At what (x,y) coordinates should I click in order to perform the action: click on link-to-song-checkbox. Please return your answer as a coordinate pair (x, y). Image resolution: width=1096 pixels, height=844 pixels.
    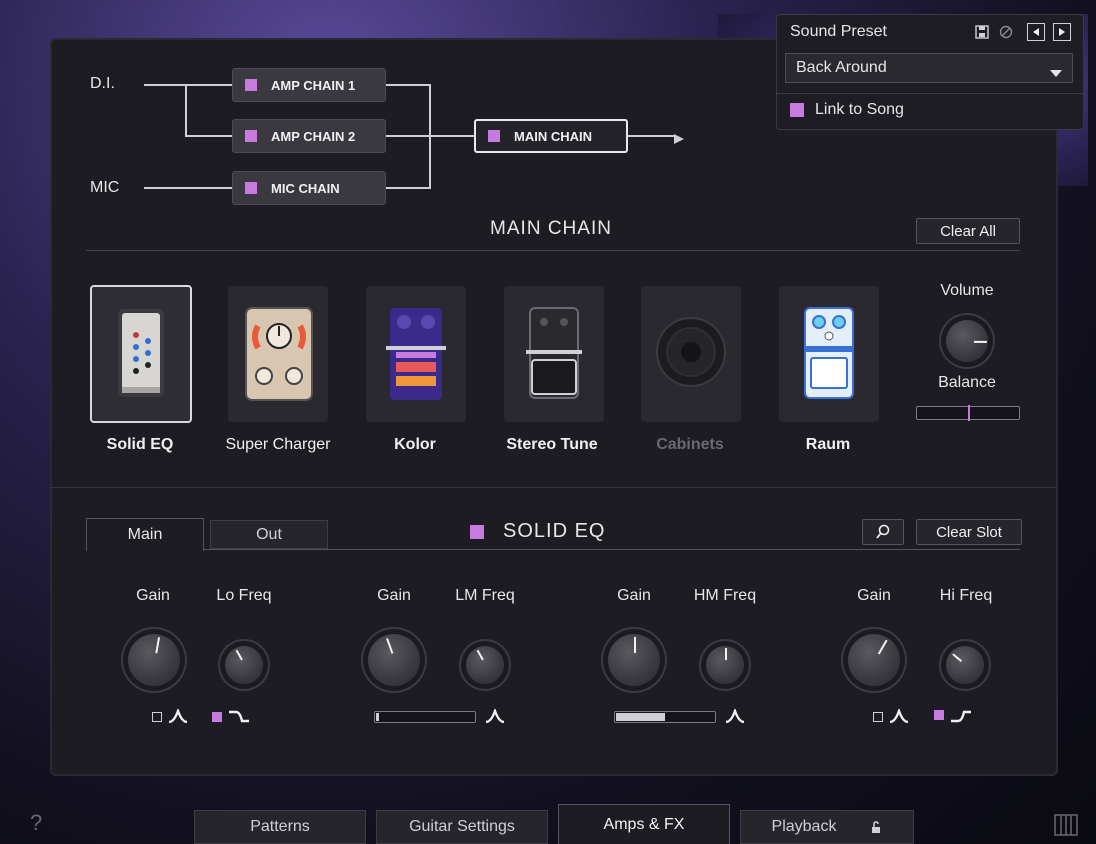
    Looking at the image, I should click on (797, 110).